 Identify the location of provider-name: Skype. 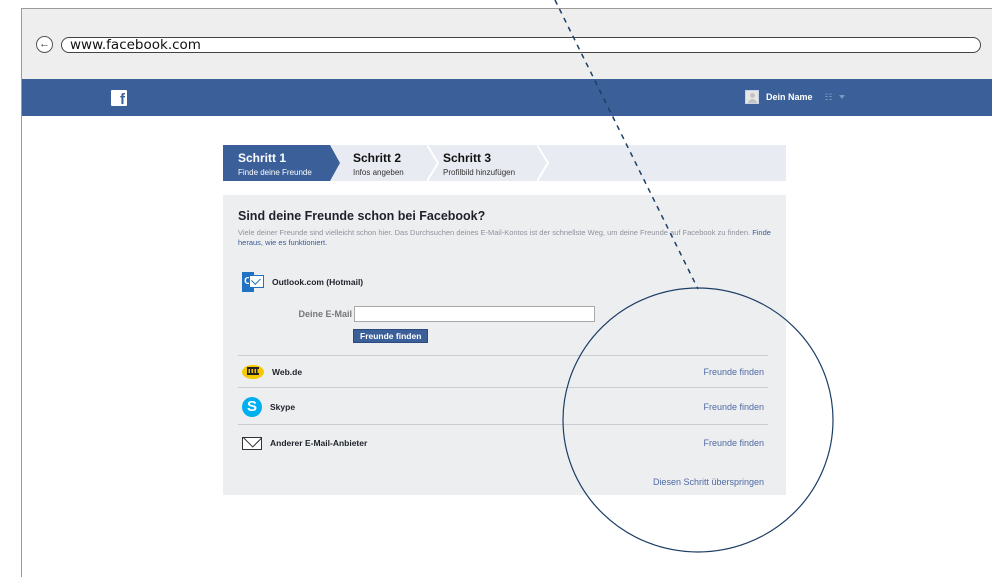
(283, 407).